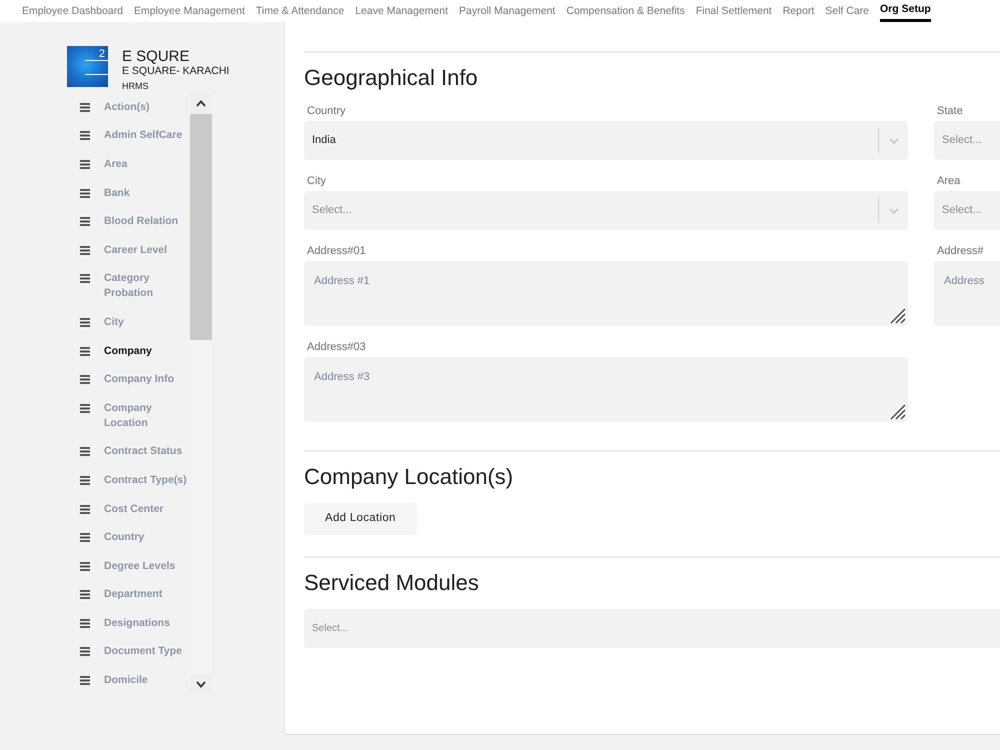 This screenshot has width=1000, height=750. Describe the element at coordinates (135, 416) in the screenshot. I see `sidebar-item: Company Location` at that location.